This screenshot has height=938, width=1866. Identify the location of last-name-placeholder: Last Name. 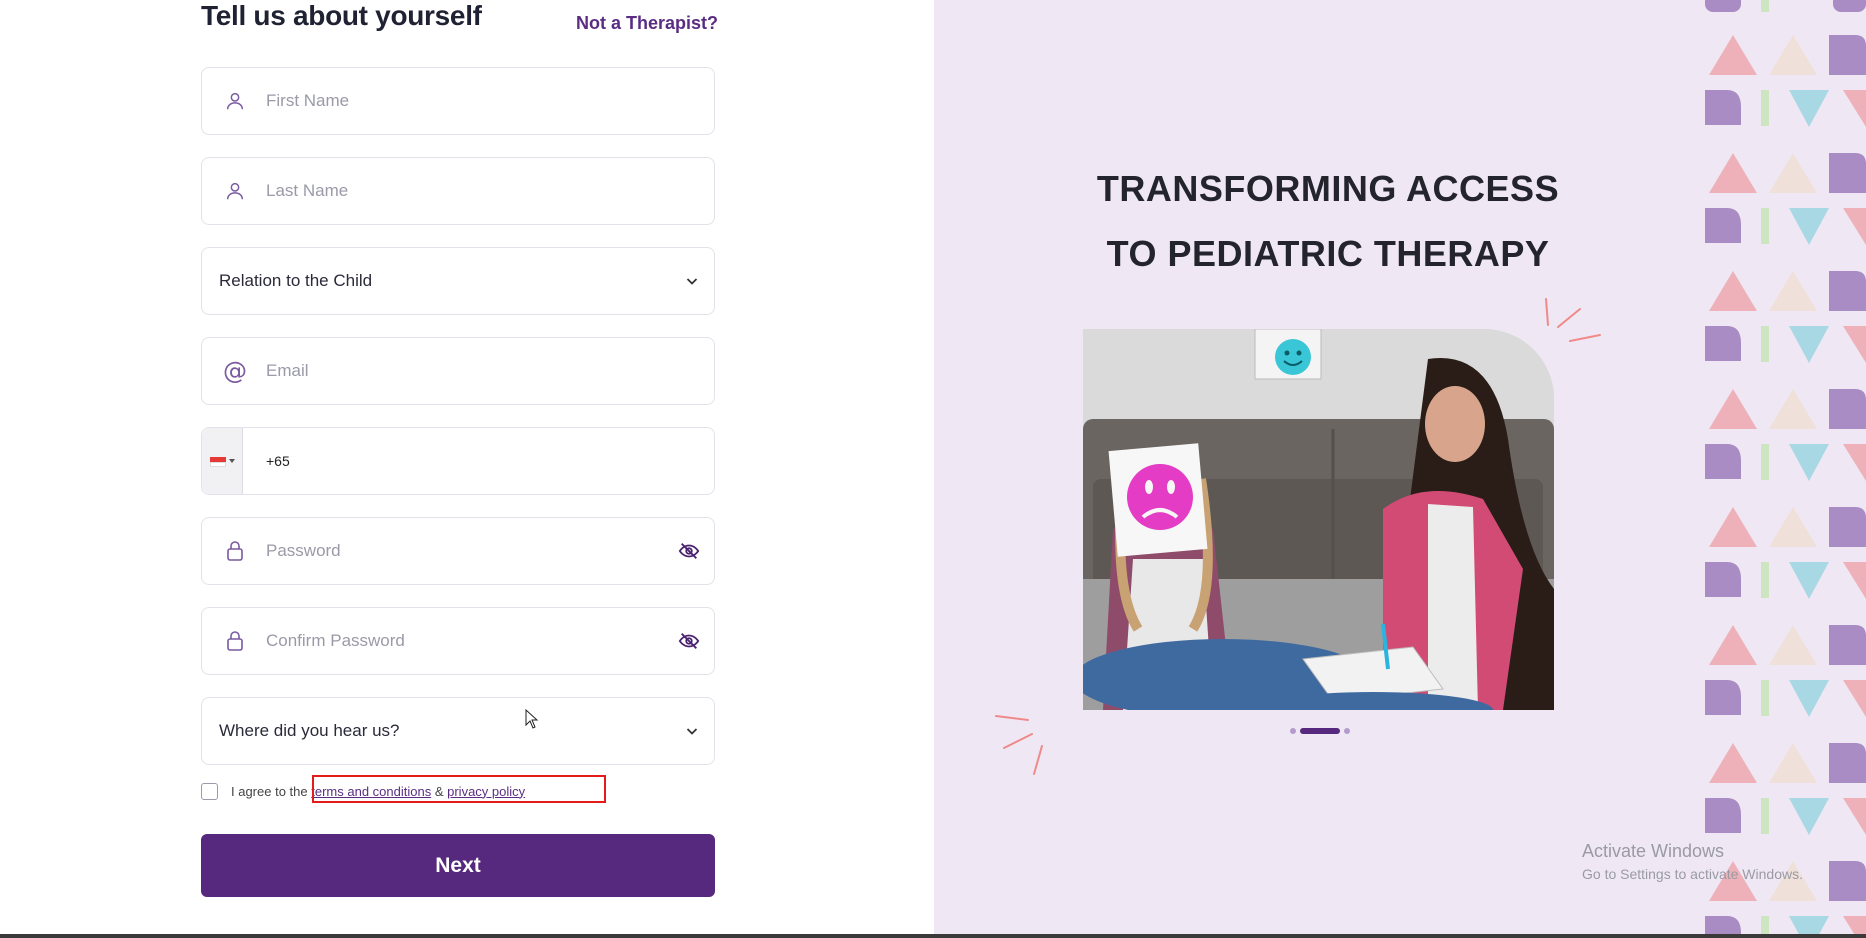
(307, 190).